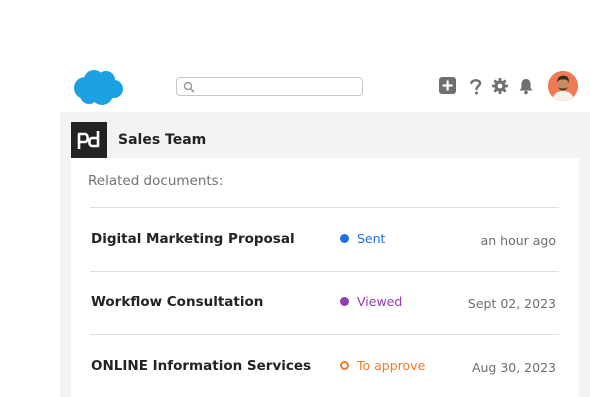 Image resolution: width=590 pixels, height=397 pixels. I want to click on status-badge: Sent, so click(362, 238).